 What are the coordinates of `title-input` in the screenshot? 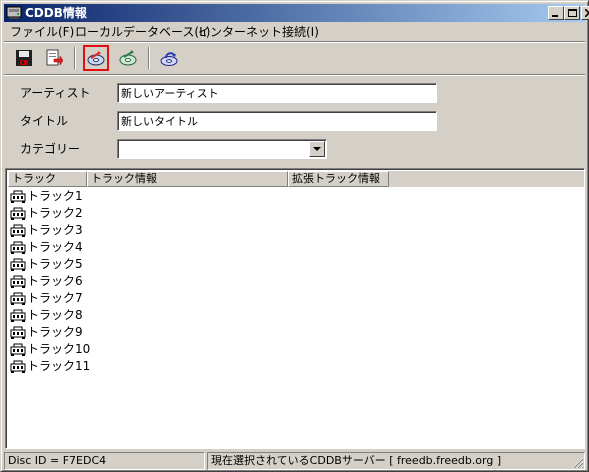 It's located at (277, 121).